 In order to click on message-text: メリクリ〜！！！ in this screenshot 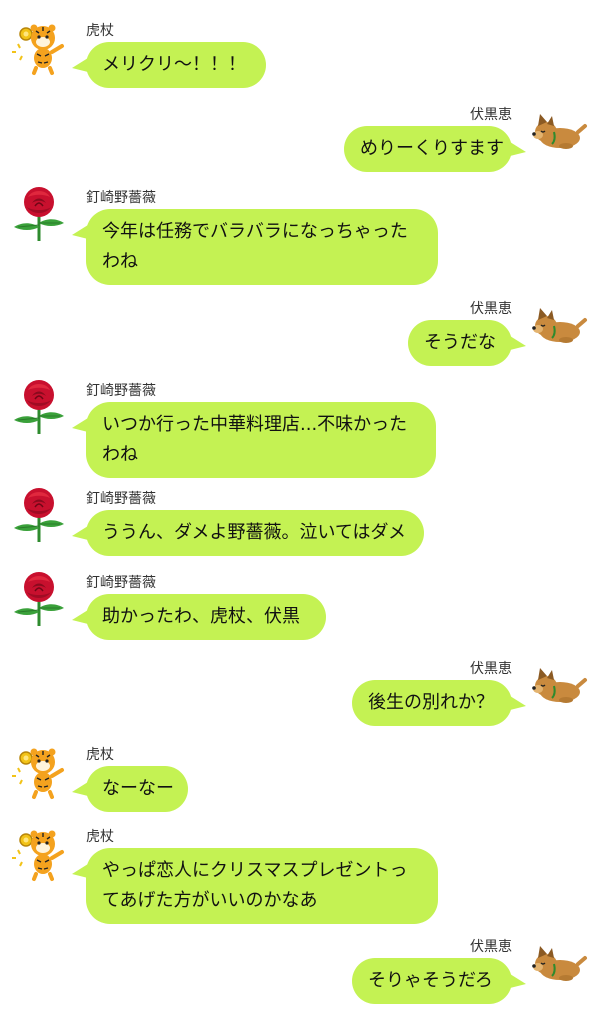, I will do `click(174, 64)`.